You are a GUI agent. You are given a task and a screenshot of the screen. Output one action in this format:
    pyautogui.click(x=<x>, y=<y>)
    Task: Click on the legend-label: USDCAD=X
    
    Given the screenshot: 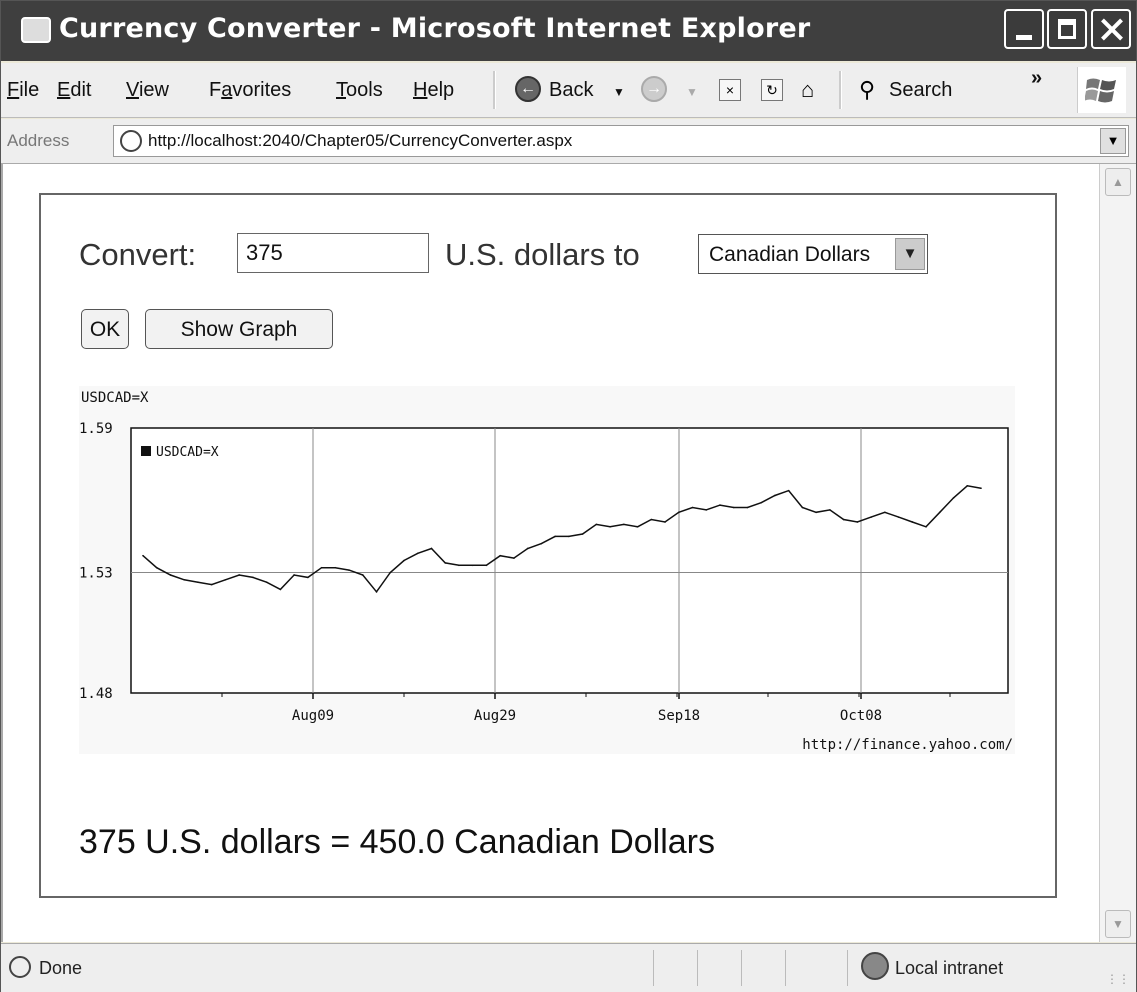 What is the action you would take?
    pyautogui.click(x=187, y=452)
    